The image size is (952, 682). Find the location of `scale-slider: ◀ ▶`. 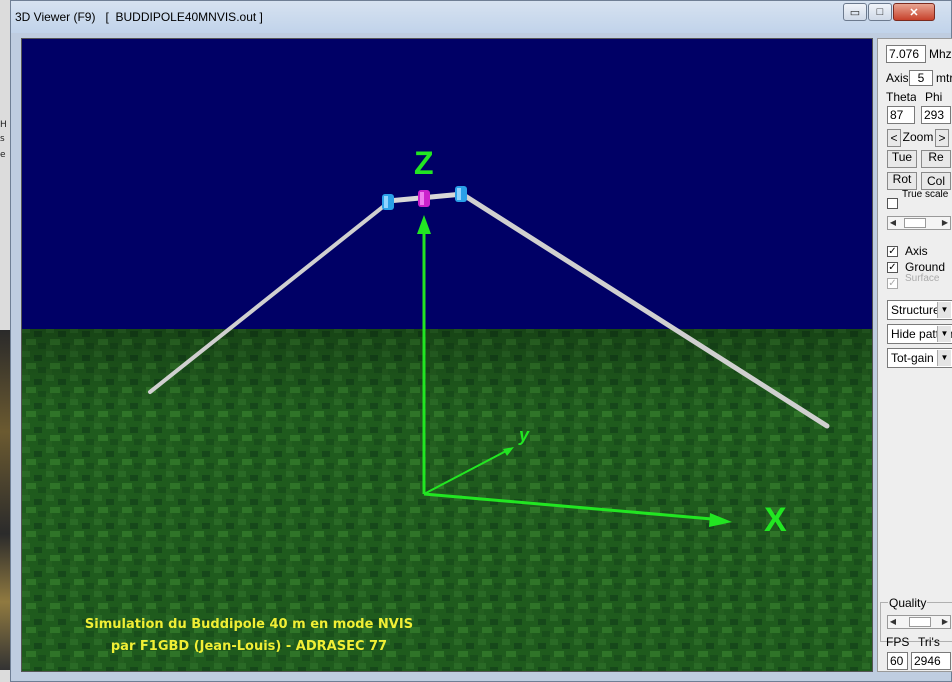

scale-slider: ◀ ▶ is located at coordinates (919, 223).